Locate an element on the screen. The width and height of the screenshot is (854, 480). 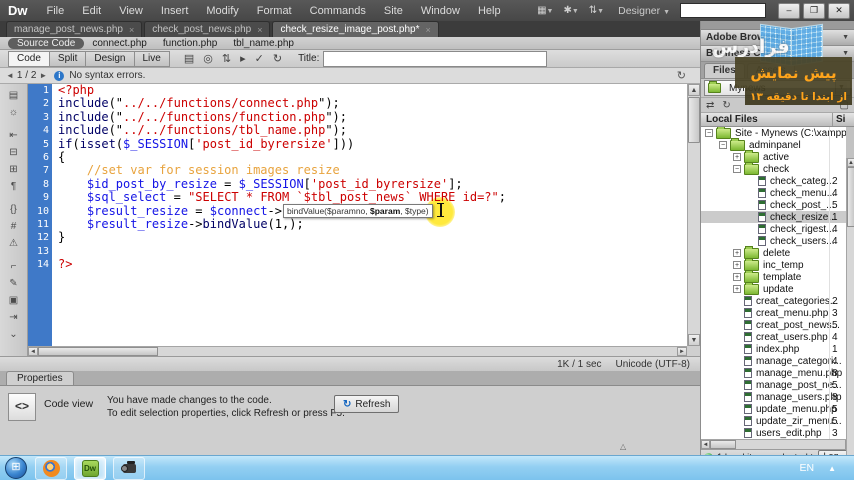
tree-file-row: update_zir_menu... 5 is located at coordinates (773, 421).